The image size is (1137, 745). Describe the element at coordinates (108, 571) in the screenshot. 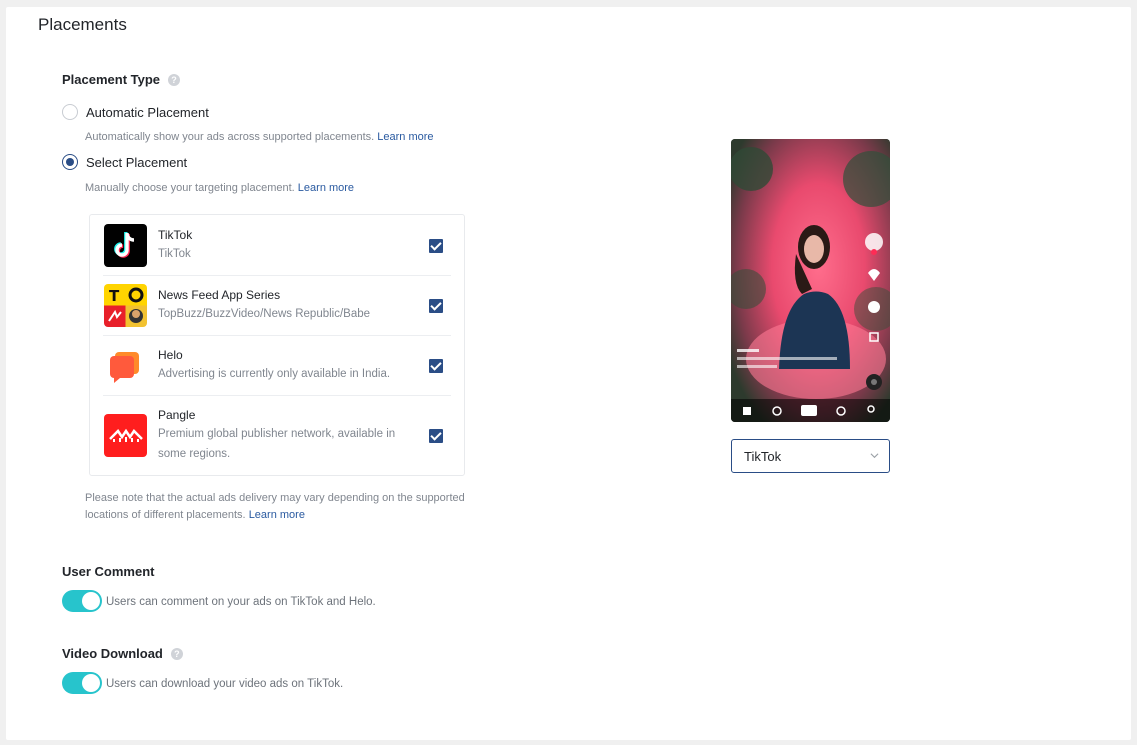

I see `user-comment-label: User Comment` at that location.